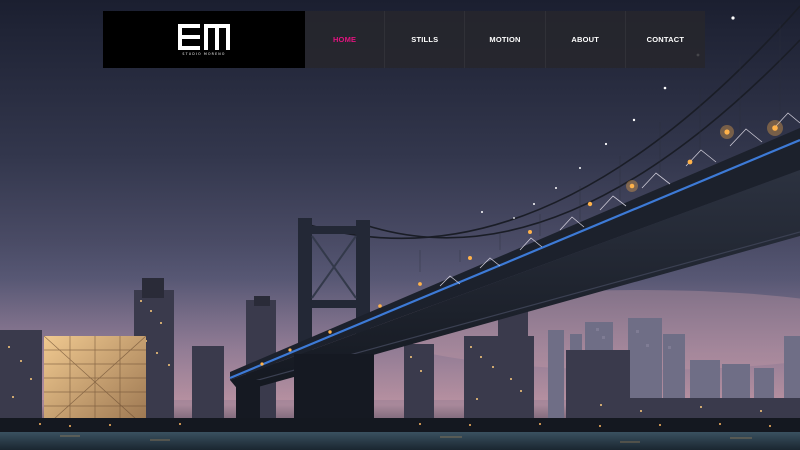 This screenshot has width=800, height=450. Describe the element at coordinates (584, 39) in the screenshot. I see `nav-item-about: ABOUT` at that location.